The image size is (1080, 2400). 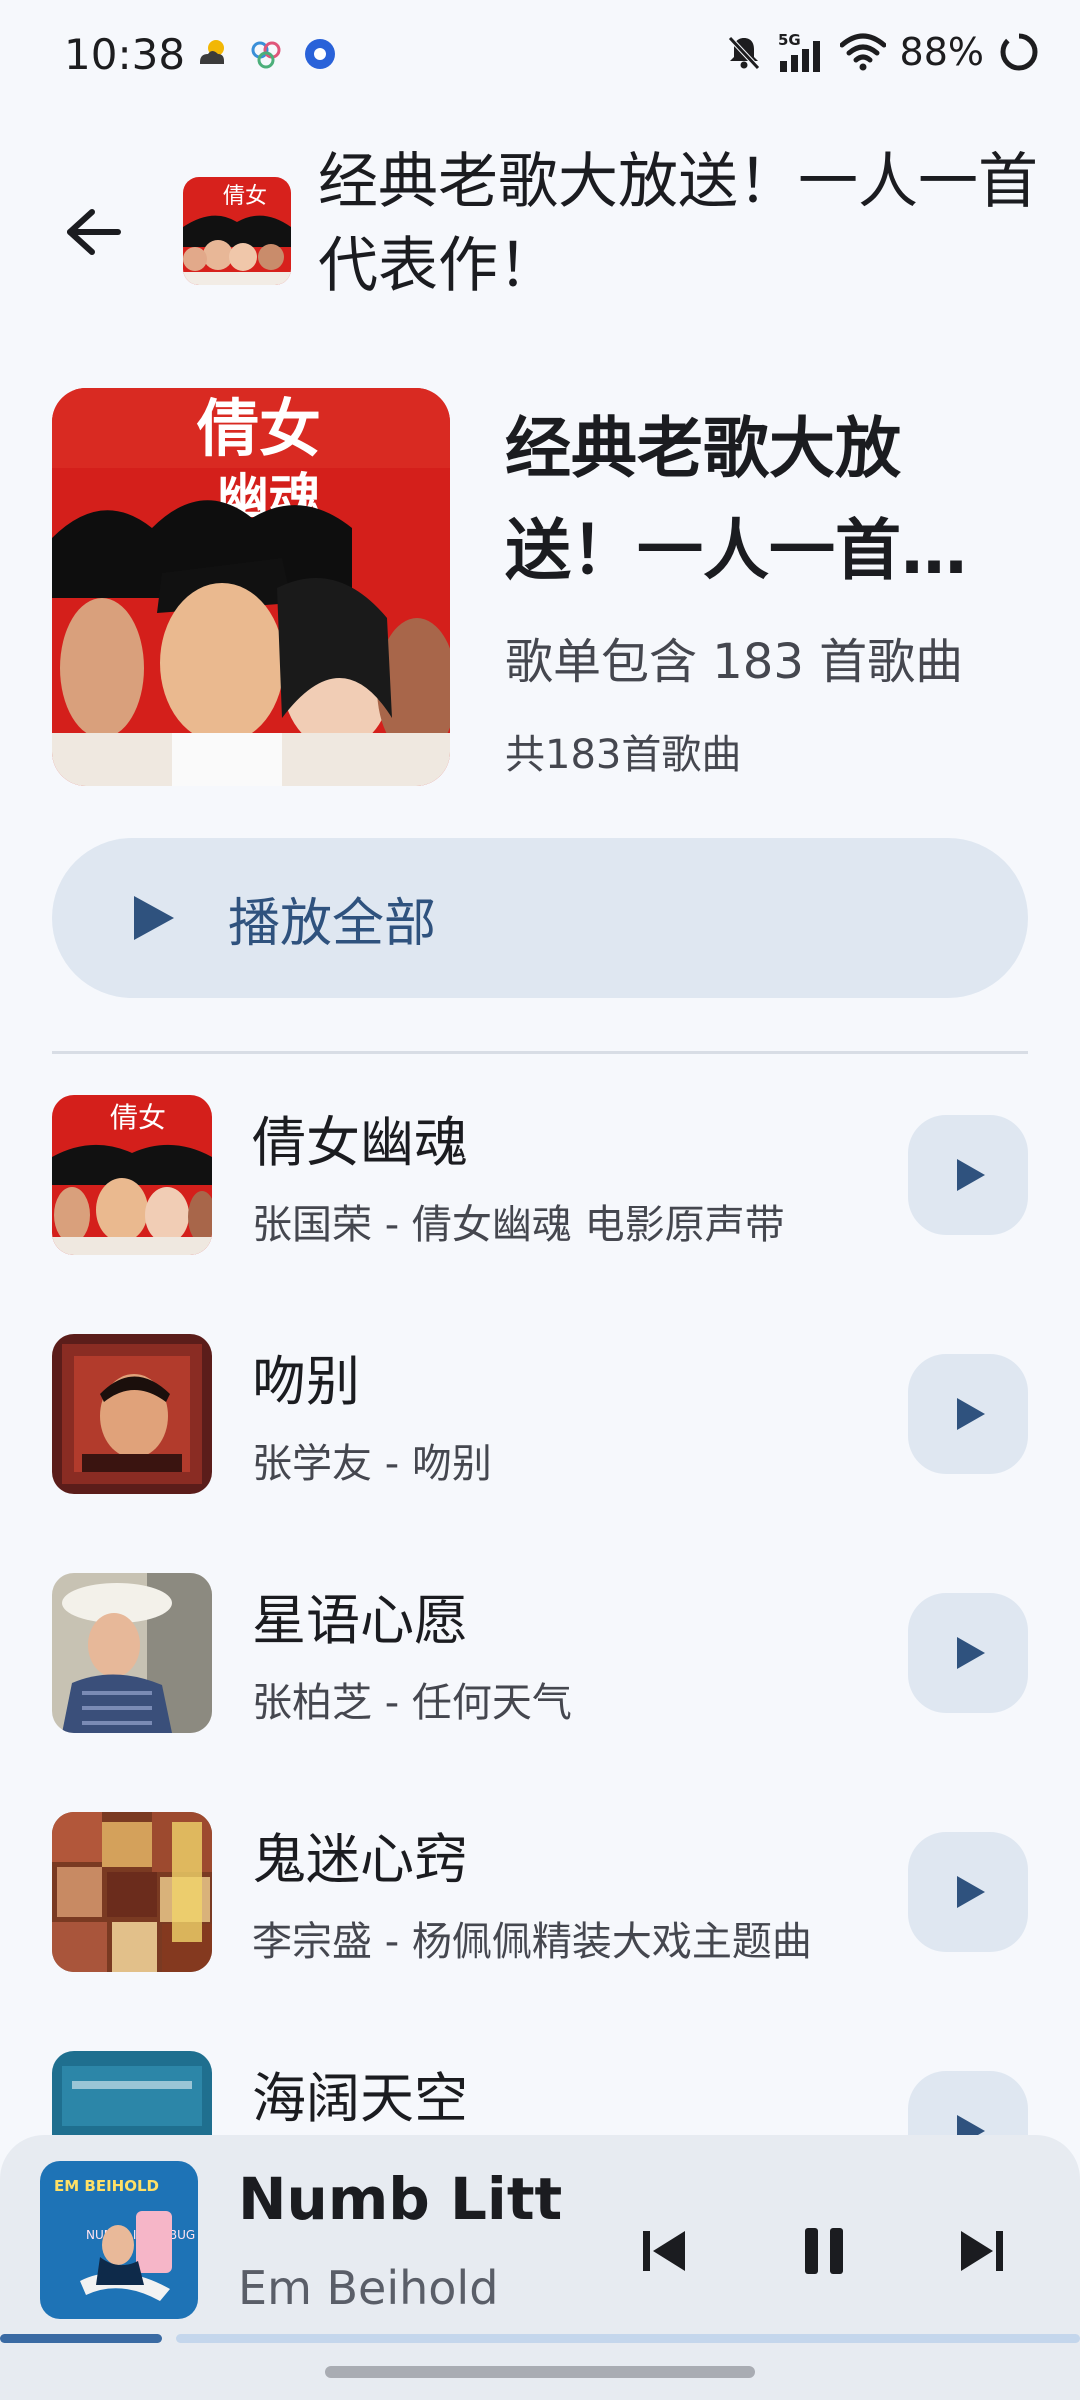 What do you see at coordinates (1019, 52) in the screenshot?
I see `battery-ring-icon` at bounding box center [1019, 52].